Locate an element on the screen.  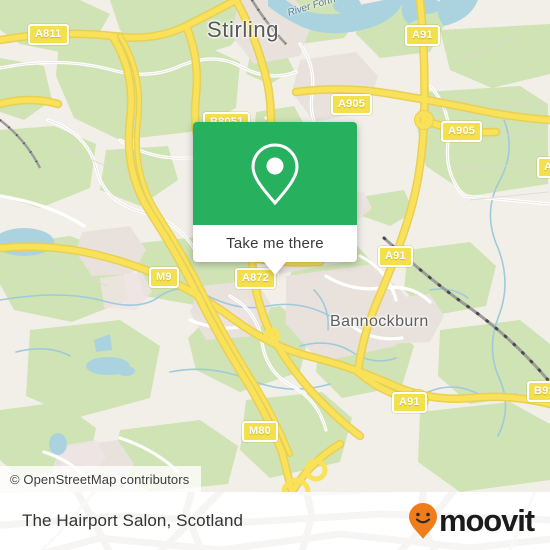
map-popup-card: Take me there is located at coordinates (275, 198).